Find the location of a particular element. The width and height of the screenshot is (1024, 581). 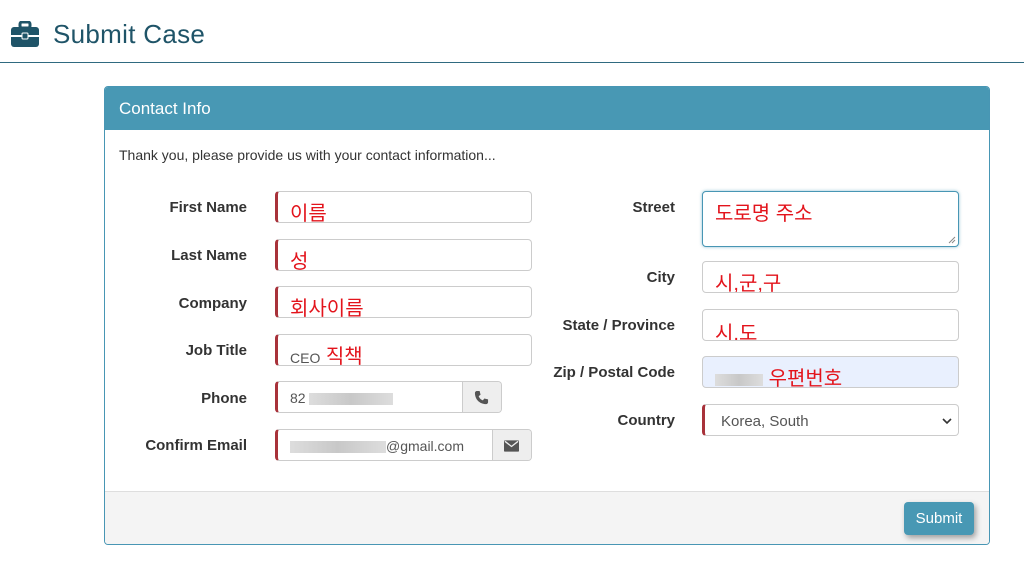

phone-label: Phone is located at coordinates (224, 398).